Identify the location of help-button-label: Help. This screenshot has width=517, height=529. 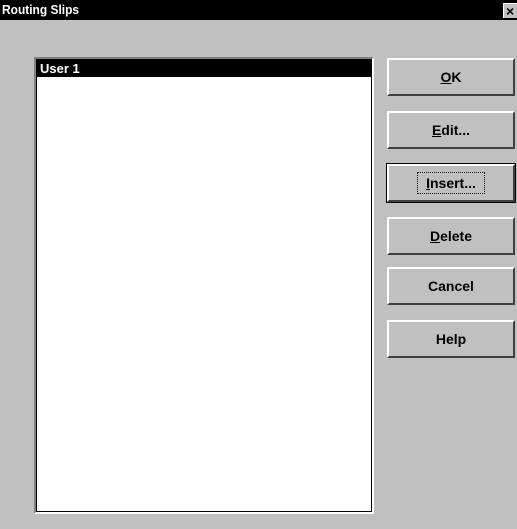
(451, 339).